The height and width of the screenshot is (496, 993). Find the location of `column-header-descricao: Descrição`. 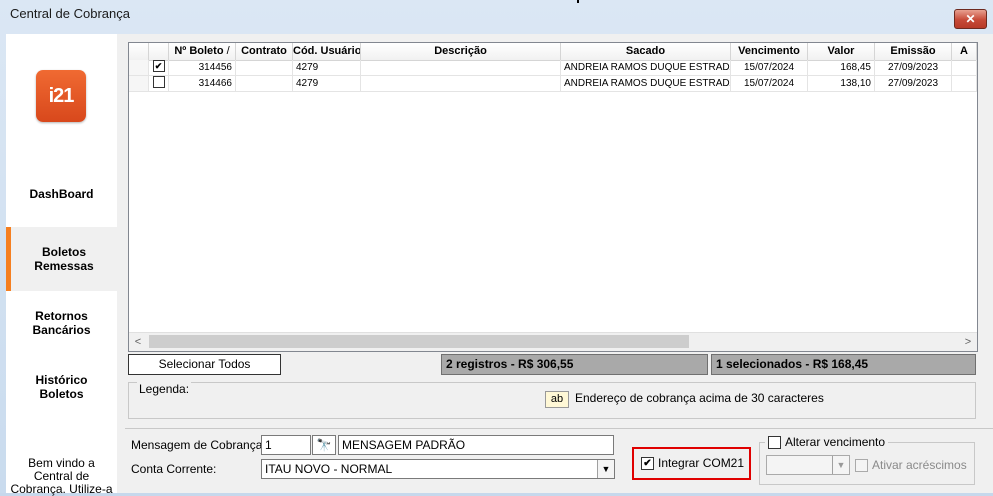

column-header-descricao: Descrição is located at coordinates (461, 51).